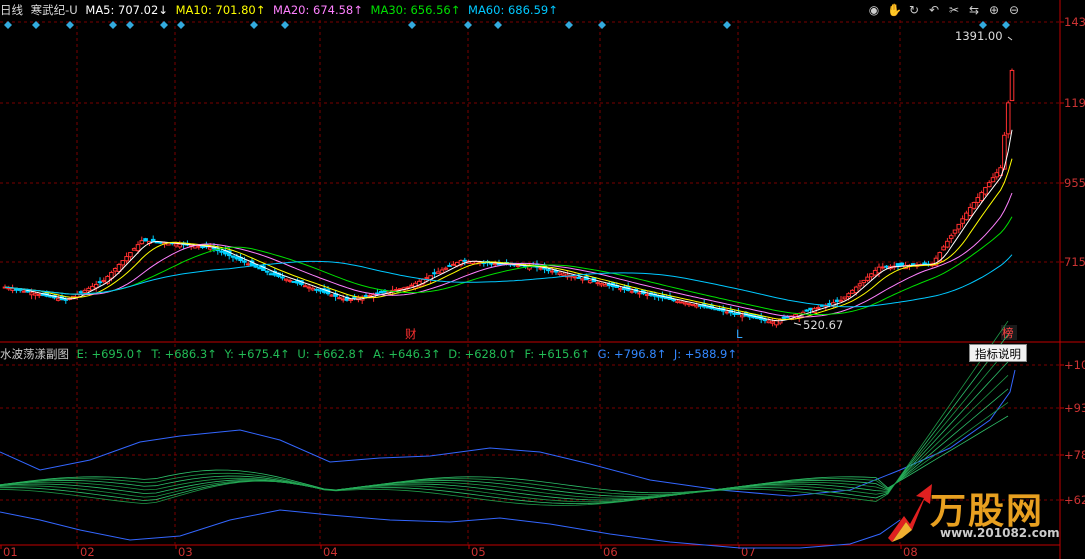 The width and height of the screenshot is (1085, 559). What do you see at coordinates (411, 334) in the screenshot?
I see `finance-marker: 财` at bounding box center [411, 334].